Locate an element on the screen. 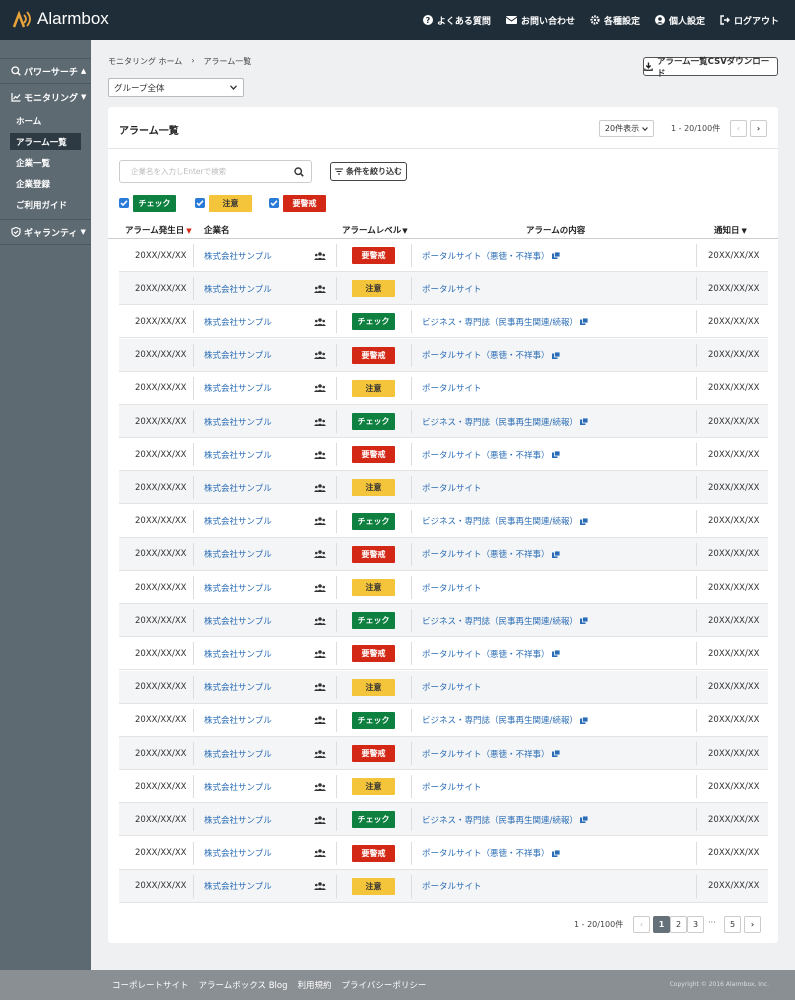  th-date: アラーム発生日 ▼ is located at coordinates (158, 230).